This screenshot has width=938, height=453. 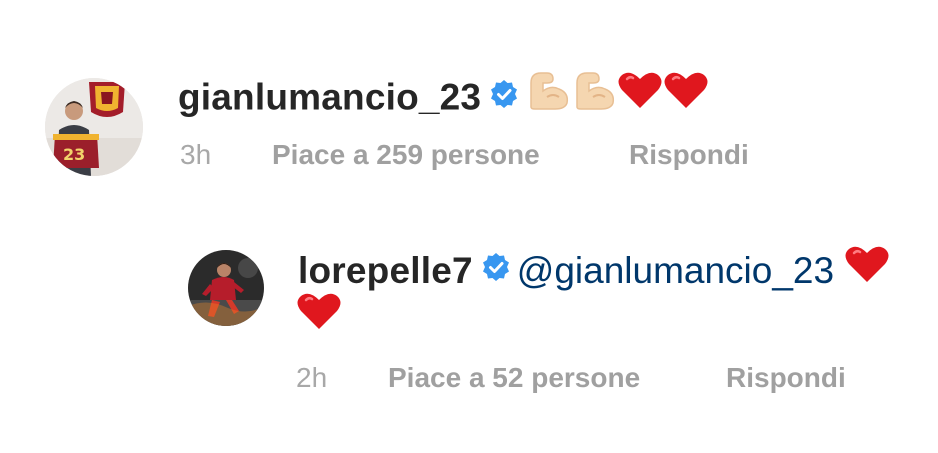 I want to click on likes-count-link: Piace a 52 persone, so click(x=514, y=378).